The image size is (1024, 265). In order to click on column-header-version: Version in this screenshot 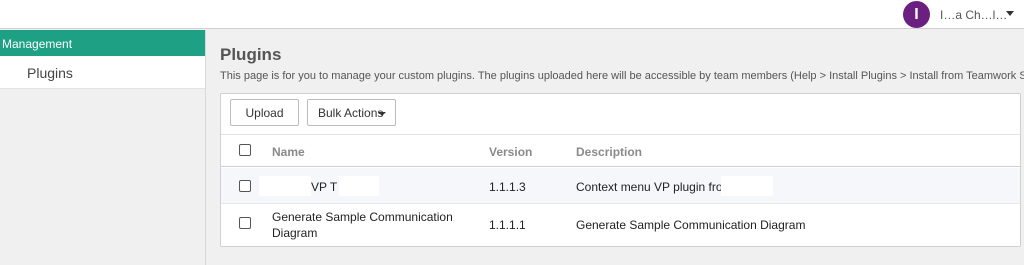, I will do `click(510, 152)`.